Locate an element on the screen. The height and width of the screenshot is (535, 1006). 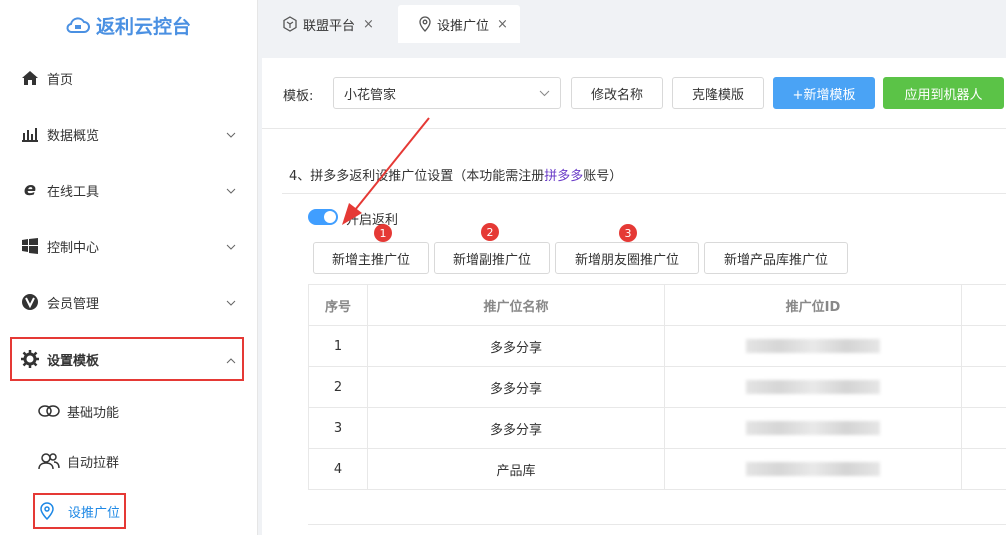
section-title-text: 4、拼多多返利设推广位设置（本功能需注册 is located at coordinates (417, 176).